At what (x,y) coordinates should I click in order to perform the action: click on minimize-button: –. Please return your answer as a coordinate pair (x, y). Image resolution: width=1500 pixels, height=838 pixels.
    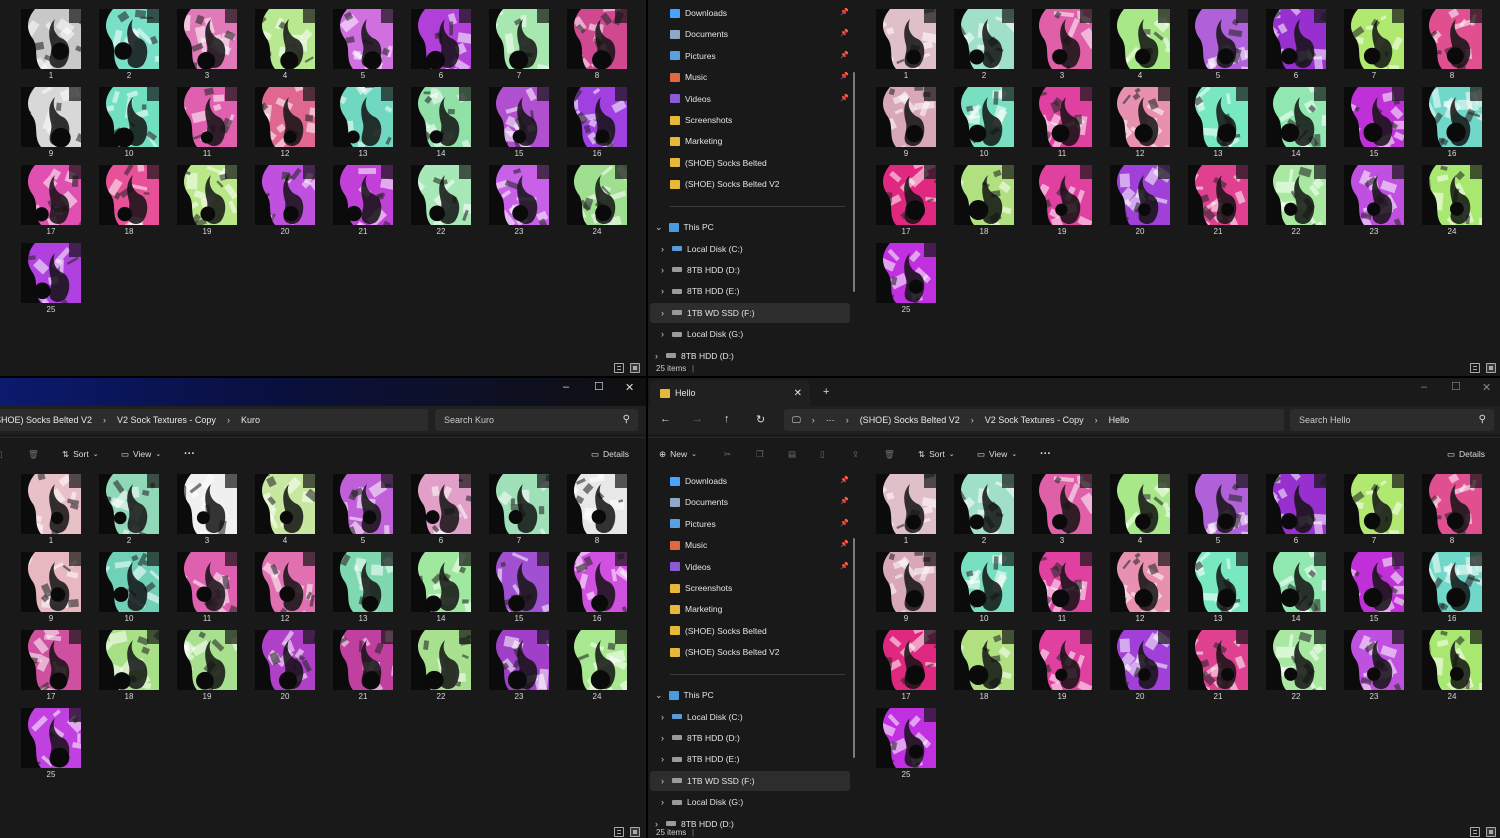
    Looking at the image, I should click on (566, 387).